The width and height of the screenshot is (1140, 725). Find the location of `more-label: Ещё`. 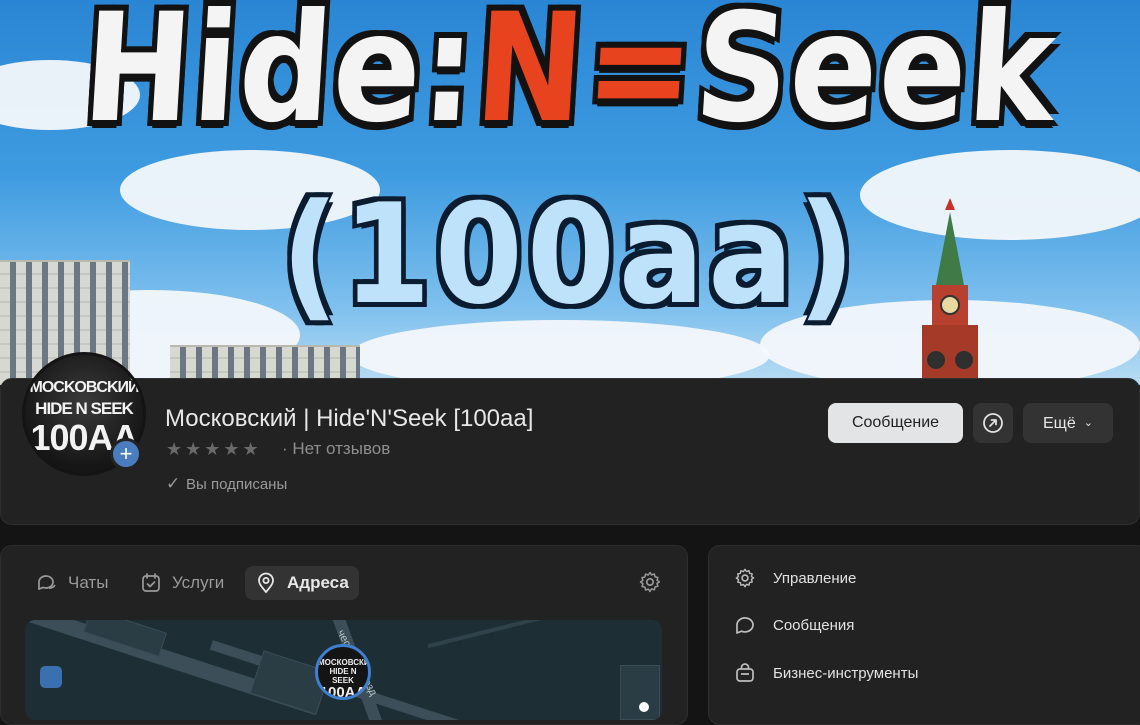

more-label: Ещё is located at coordinates (1059, 423).